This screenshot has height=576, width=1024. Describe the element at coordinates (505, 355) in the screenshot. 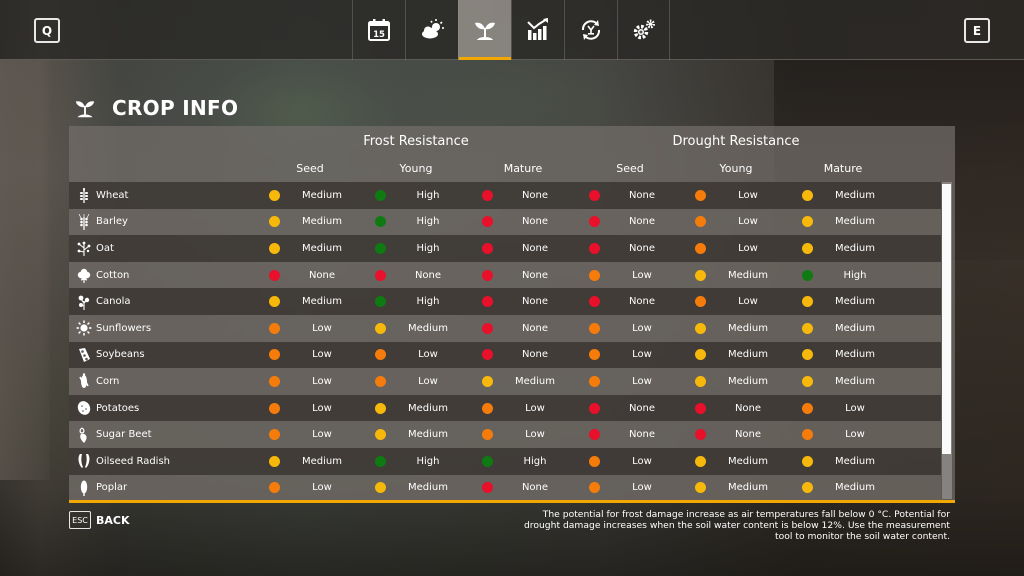

I see `crop-row-soybeans: Soybeans Low Low None Low Medium Medium` at that location.